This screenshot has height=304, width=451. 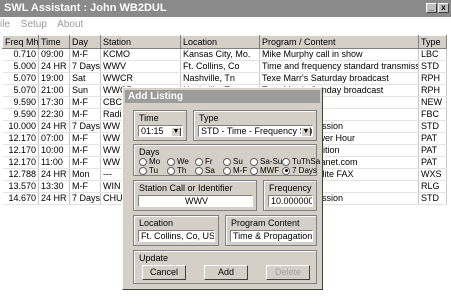 What do you see at coordinates (148, 170) in the screenshot?
I see `day-radio-tu: Tu` at bounding box center [148, 170].